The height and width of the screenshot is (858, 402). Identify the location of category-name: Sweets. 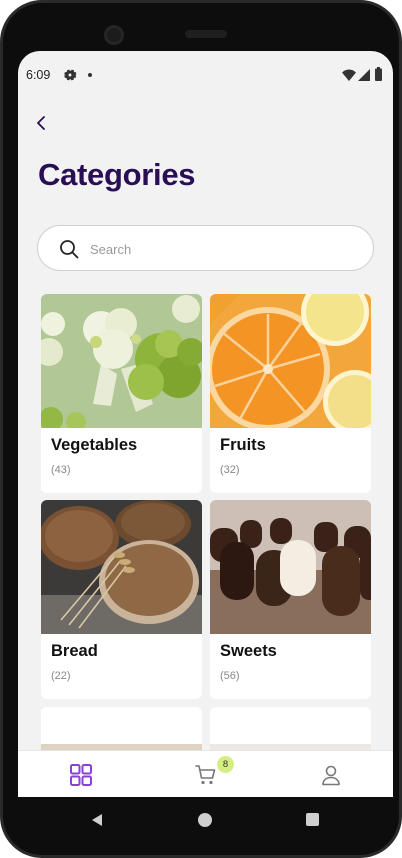
(248, 651).